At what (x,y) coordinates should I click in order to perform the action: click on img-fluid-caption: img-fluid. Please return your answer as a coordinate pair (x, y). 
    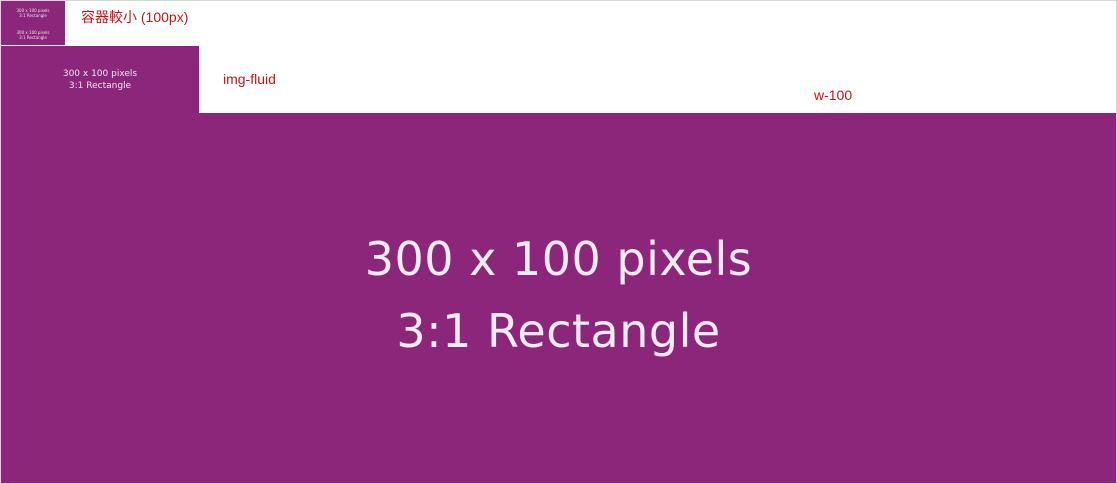
    Looking at the image, I should click on (249, 79).